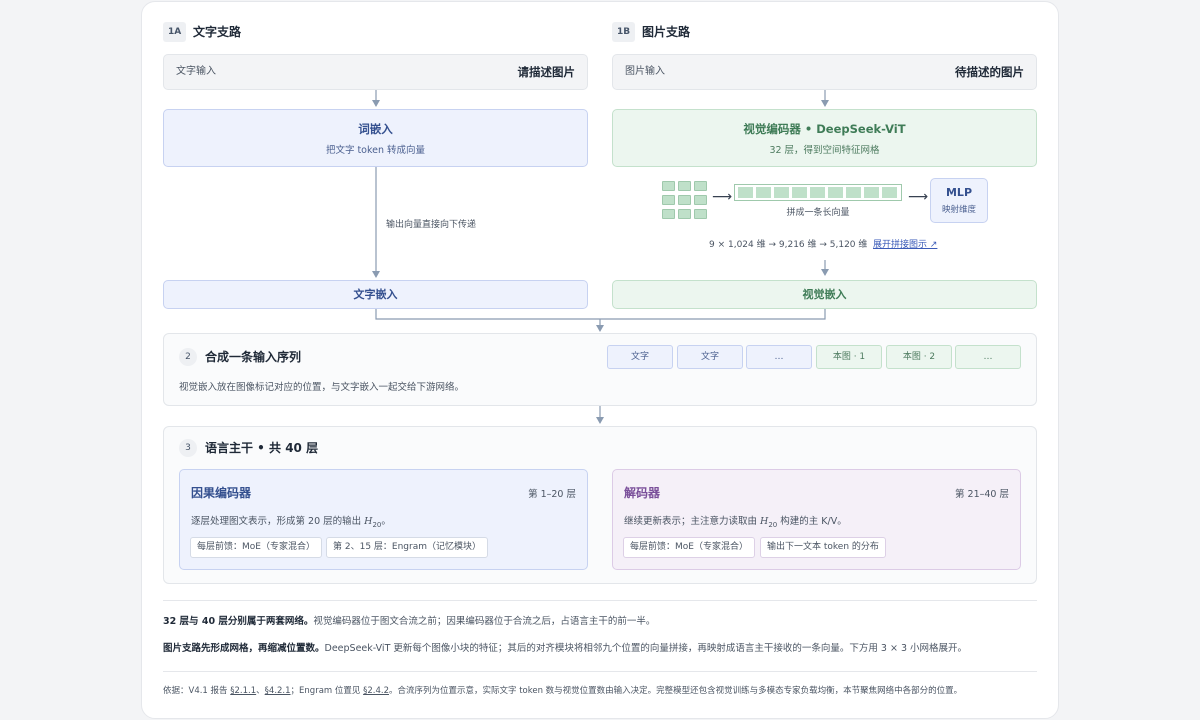  Describe the element at coordinates (824, 138) in the screenshot. I see `vision-encoder-box: 视觉编码器 • DeepSeek-ViT 32 层，得到空间特征网格` at that location.